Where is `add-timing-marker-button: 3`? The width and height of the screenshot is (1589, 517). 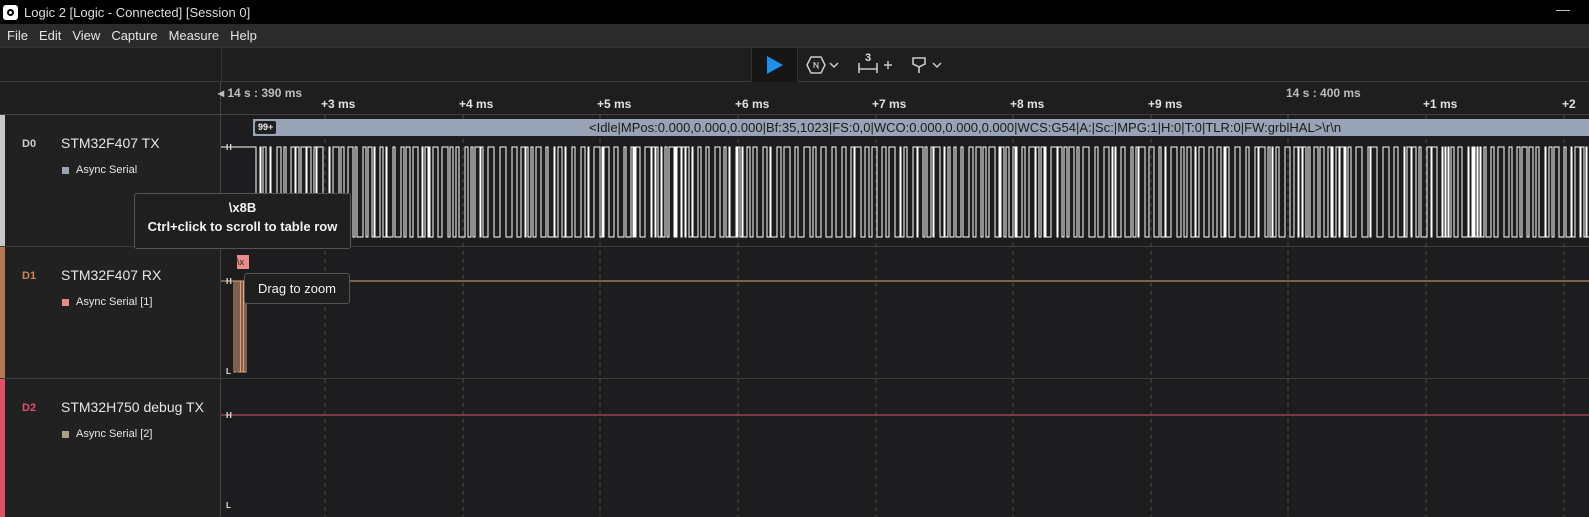 add-timing-marker-button: 3 is located at coordinates (875, 64).